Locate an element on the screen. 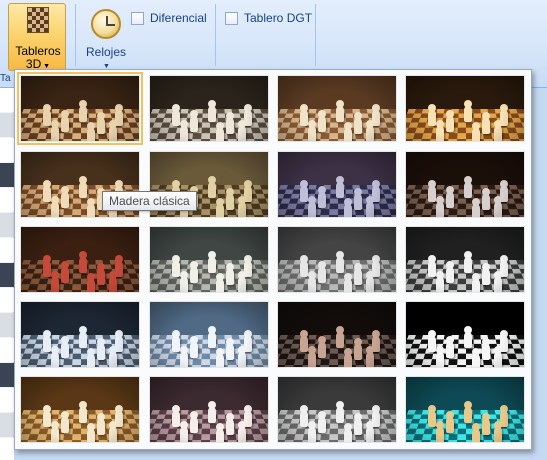  relojes-label: Relojes is located at coordinates (106, 52).